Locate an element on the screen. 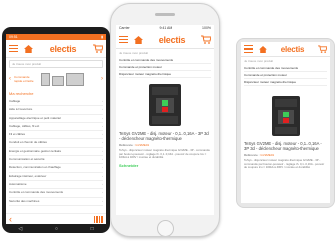  category-label: Détection, communication et chauffage is located at coordinates (35, 167).